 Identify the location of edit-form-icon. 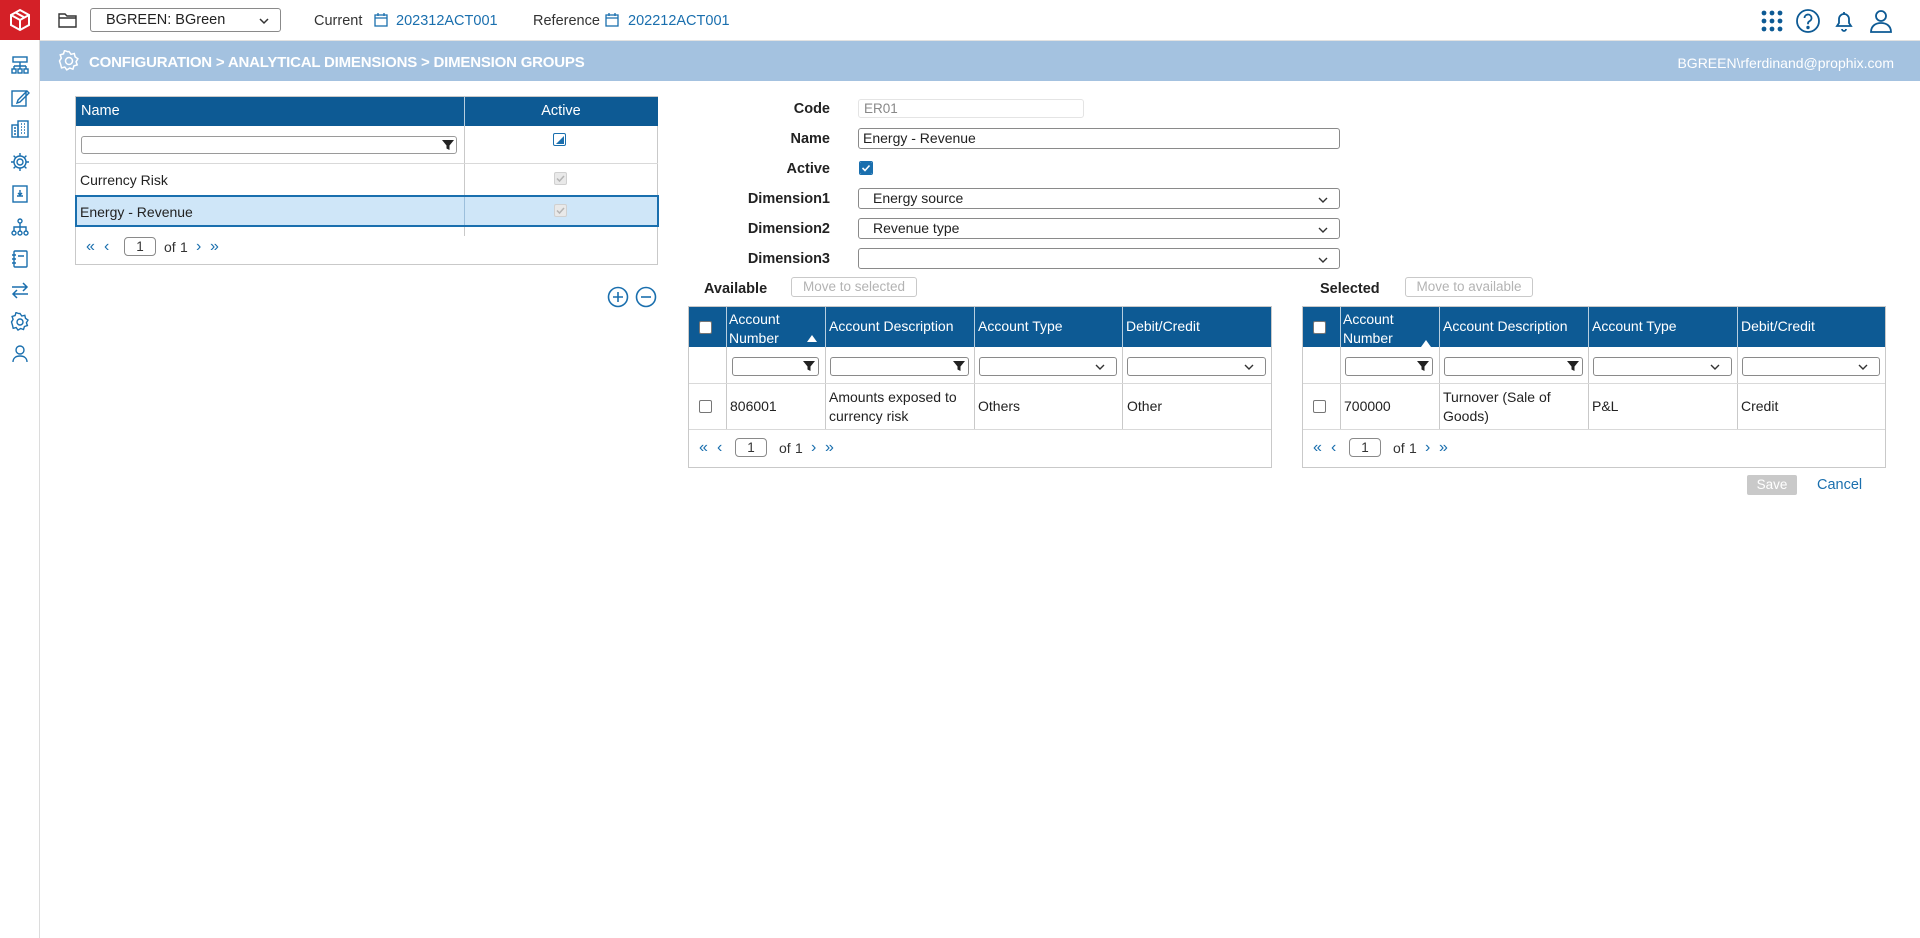
(20, 98).